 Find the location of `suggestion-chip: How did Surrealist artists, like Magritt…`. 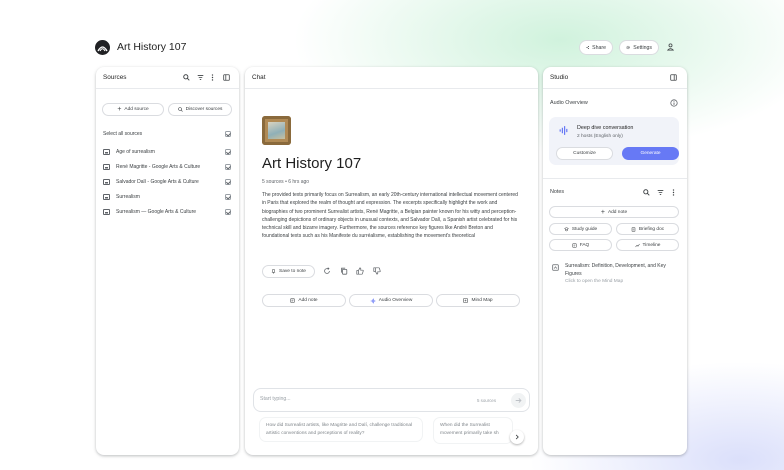

suggestion-chip: How did Surrealist artists, like Magritt… is located at coordinates (341, 429).